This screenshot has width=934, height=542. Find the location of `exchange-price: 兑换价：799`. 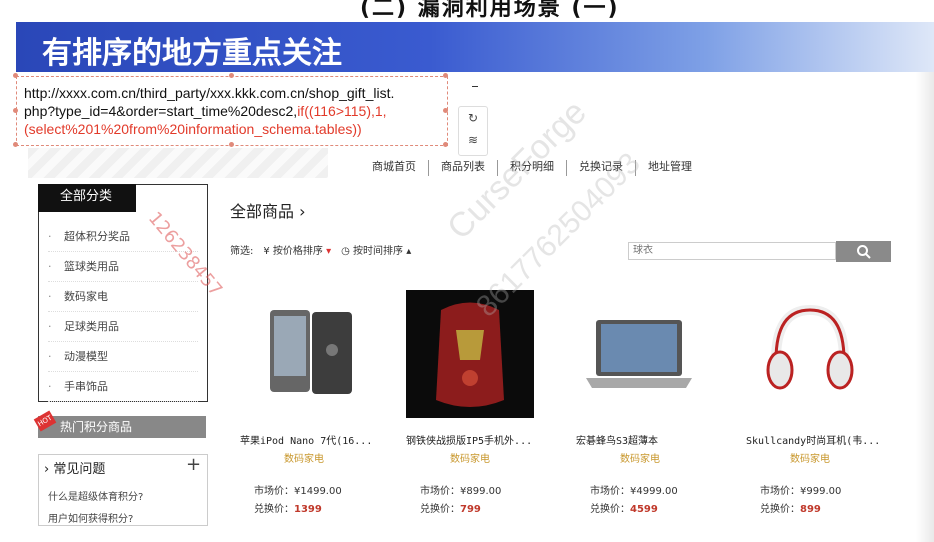

exchange-price: 兑换价：799 is located at coordinates (450, 507).